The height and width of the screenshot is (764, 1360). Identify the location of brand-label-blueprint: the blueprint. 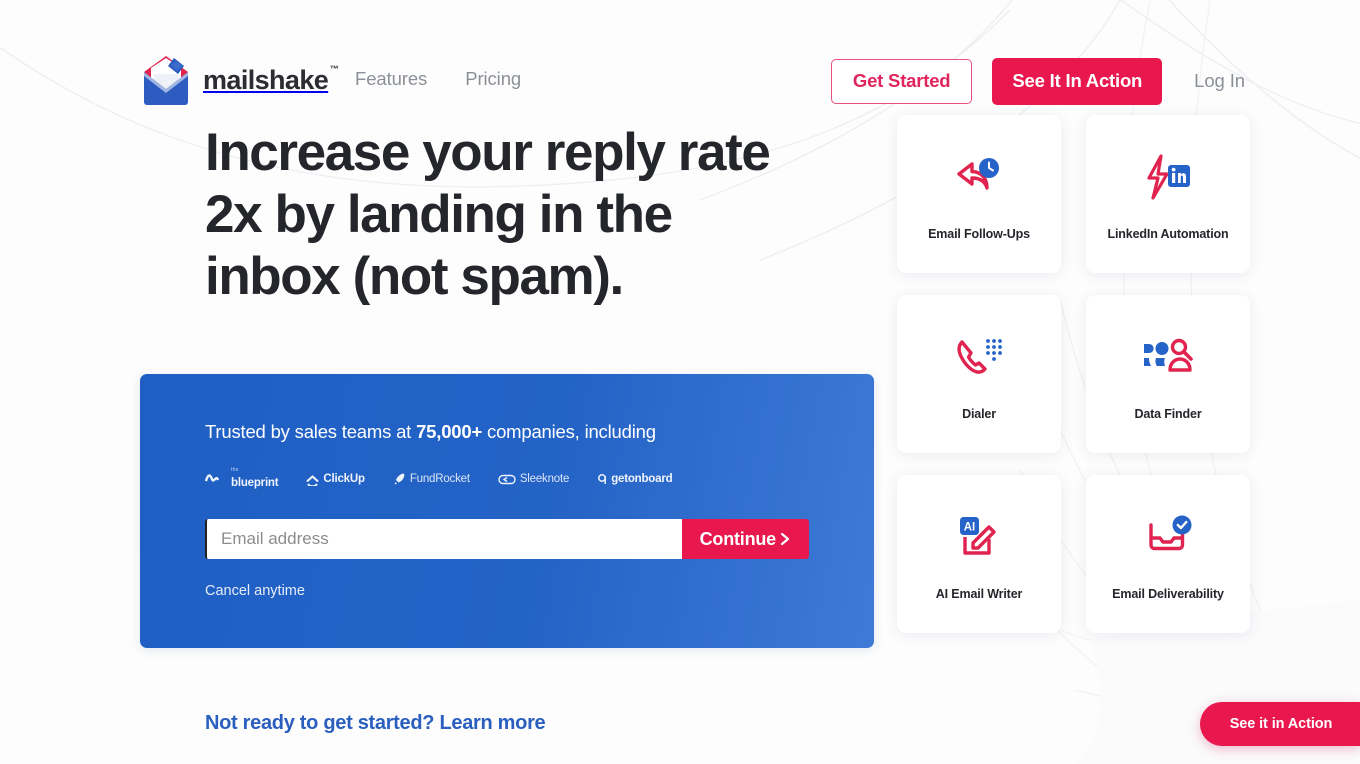
(255, 478).